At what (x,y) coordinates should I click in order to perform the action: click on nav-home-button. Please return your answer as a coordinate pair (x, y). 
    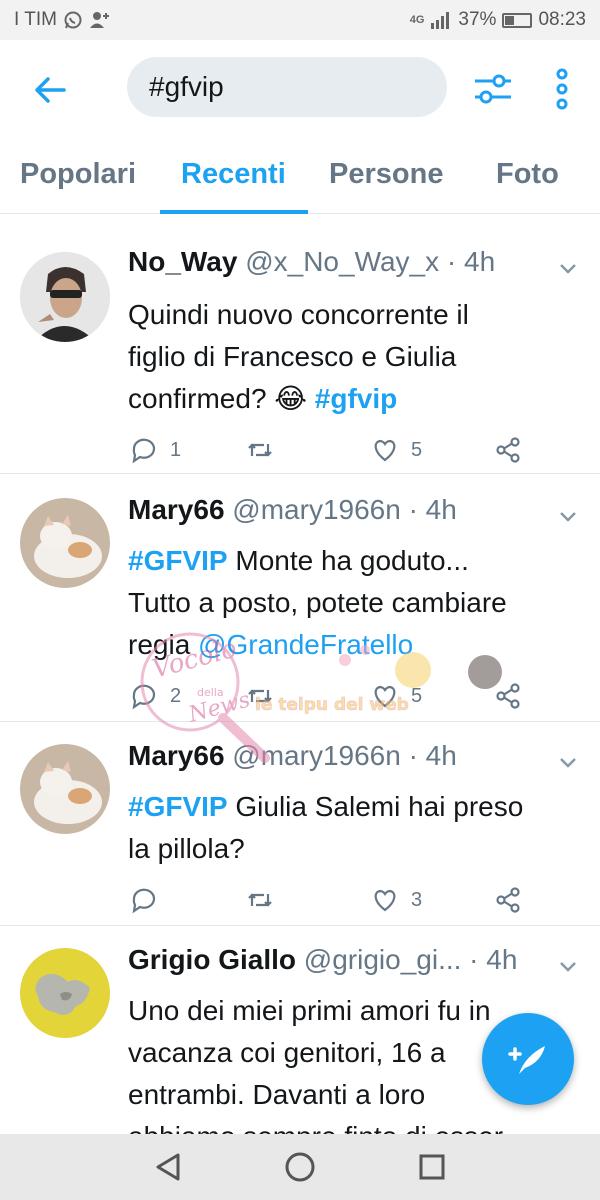
    Looking at the image, I should click on (300, 1167).